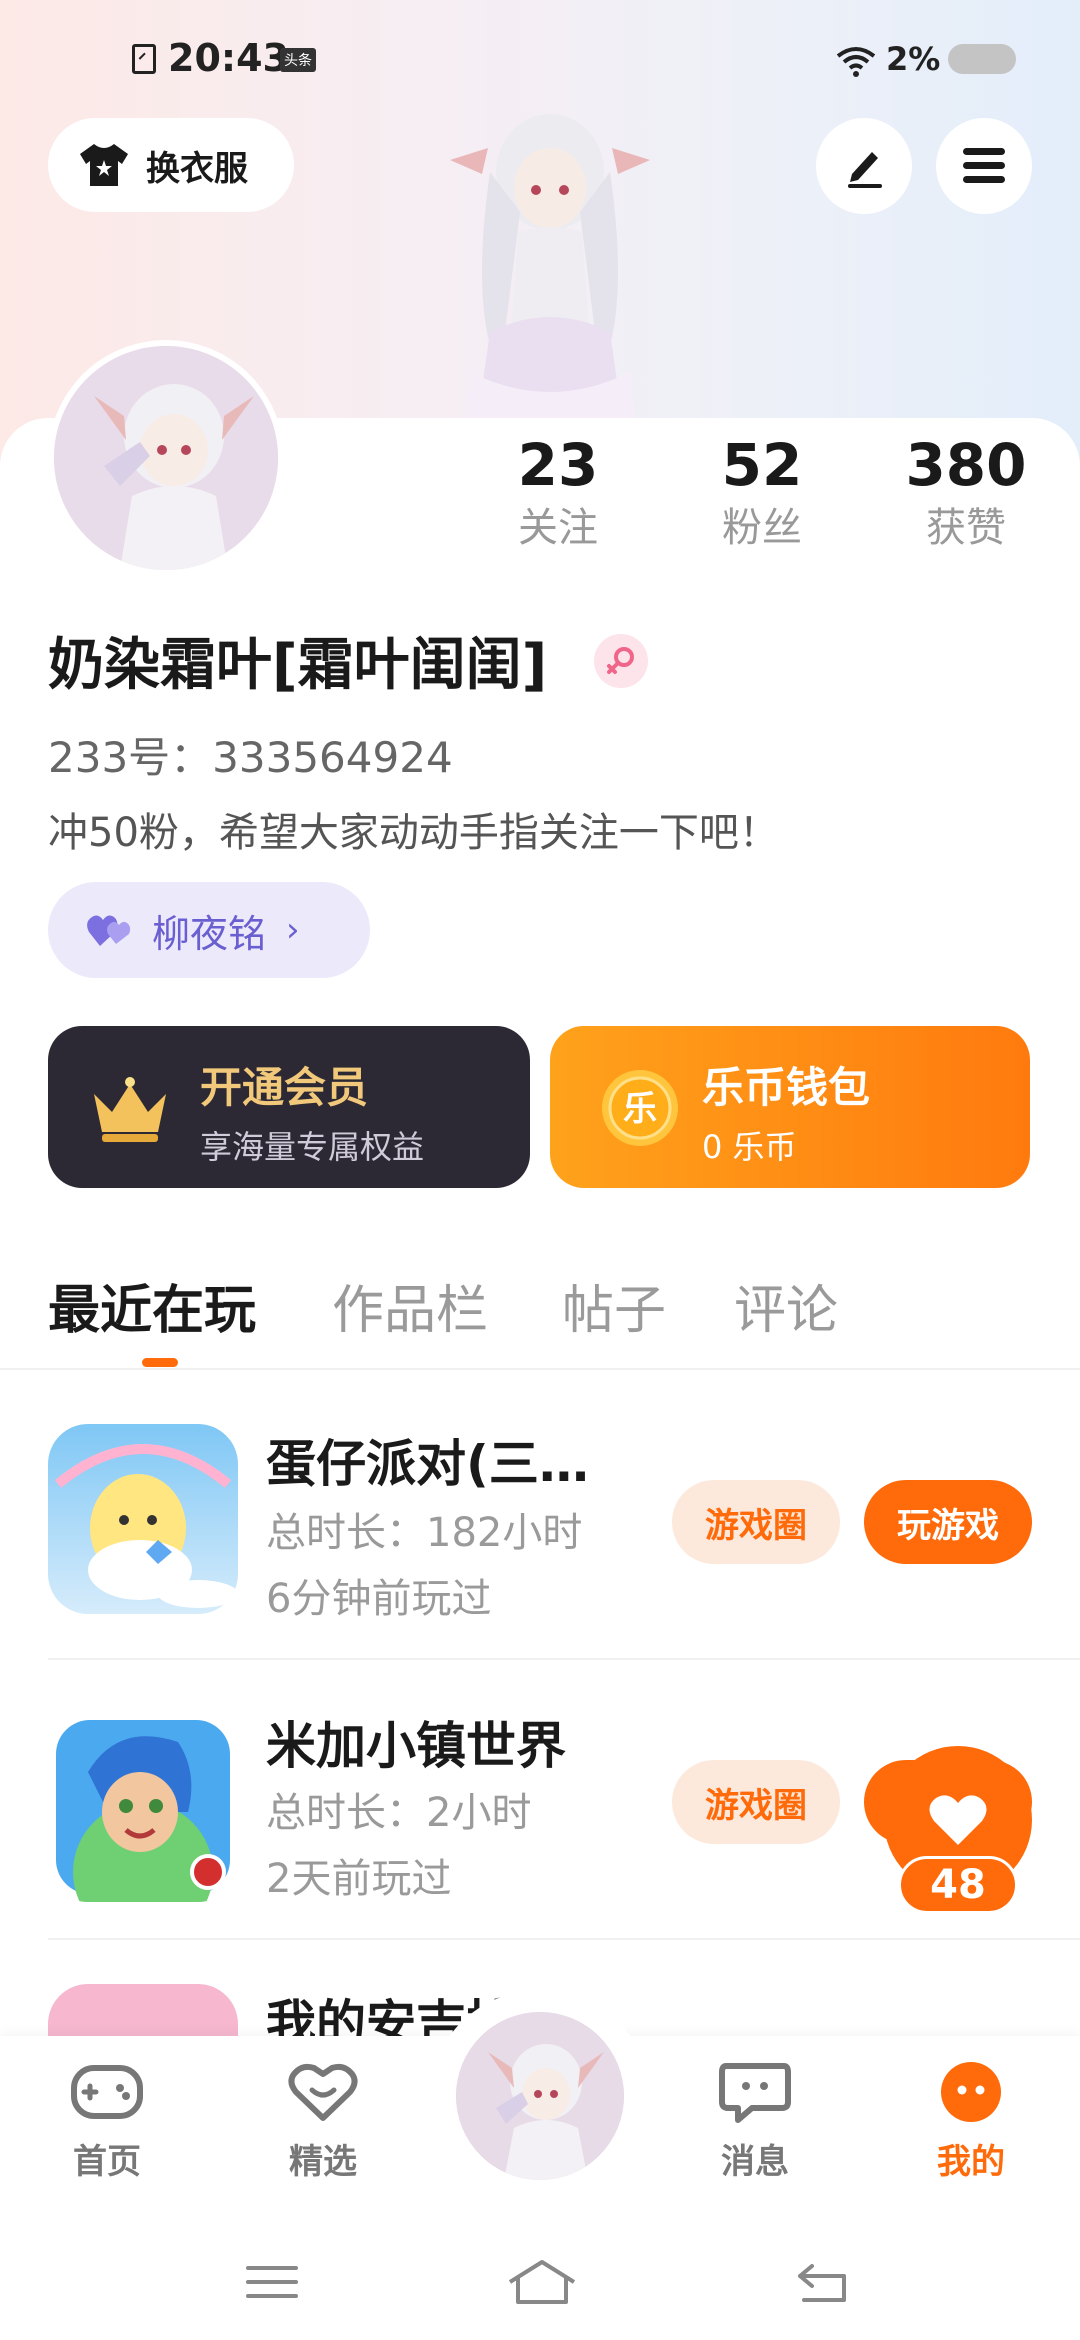 The image size is (1080, 2340). I want to click on wifi-icon, so click(856, 62).